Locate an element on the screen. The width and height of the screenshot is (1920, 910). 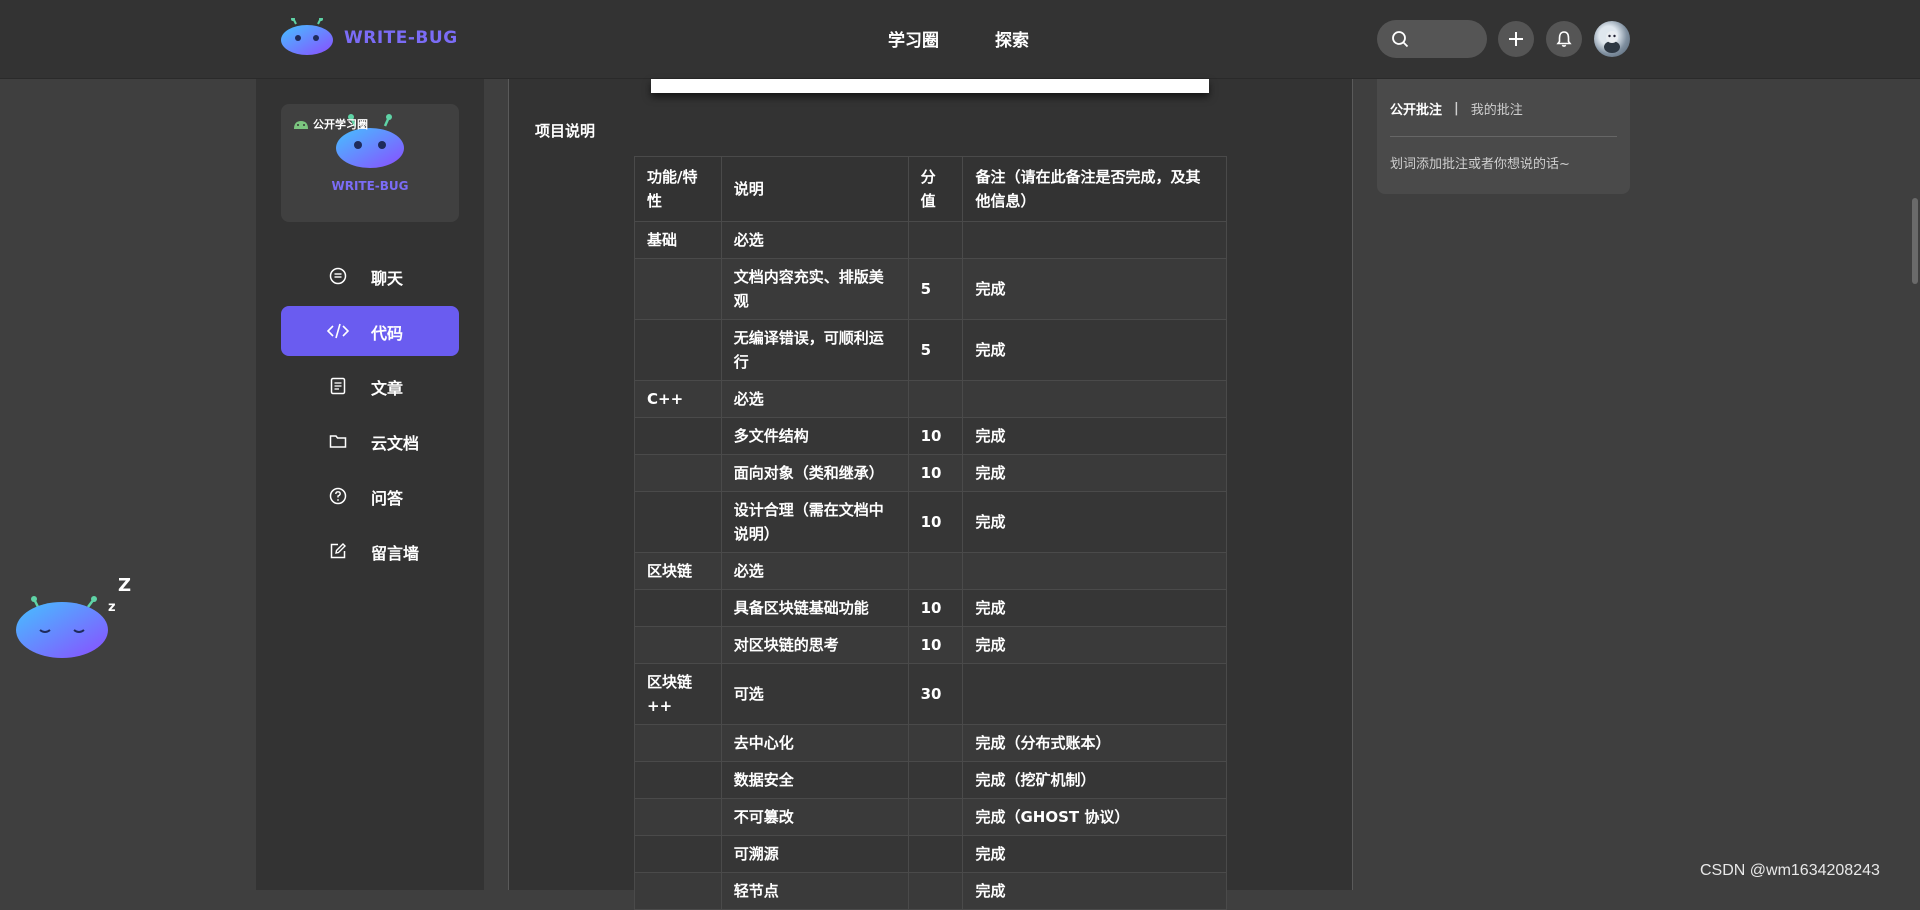
annotation-tabs: 公开批注 | 我的批注 is located at coordinates (1456, 108).